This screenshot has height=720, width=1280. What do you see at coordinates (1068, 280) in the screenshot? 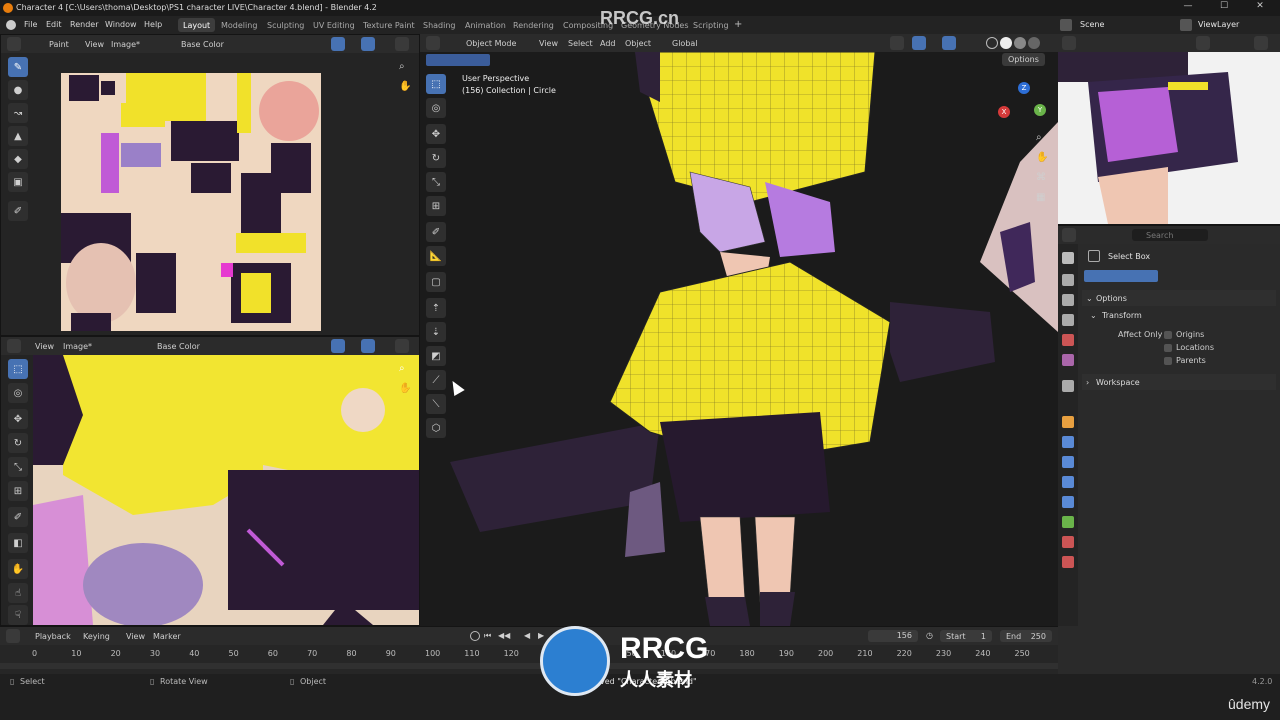
I see `render-tab-icon` at bounding box center [1068, 280].